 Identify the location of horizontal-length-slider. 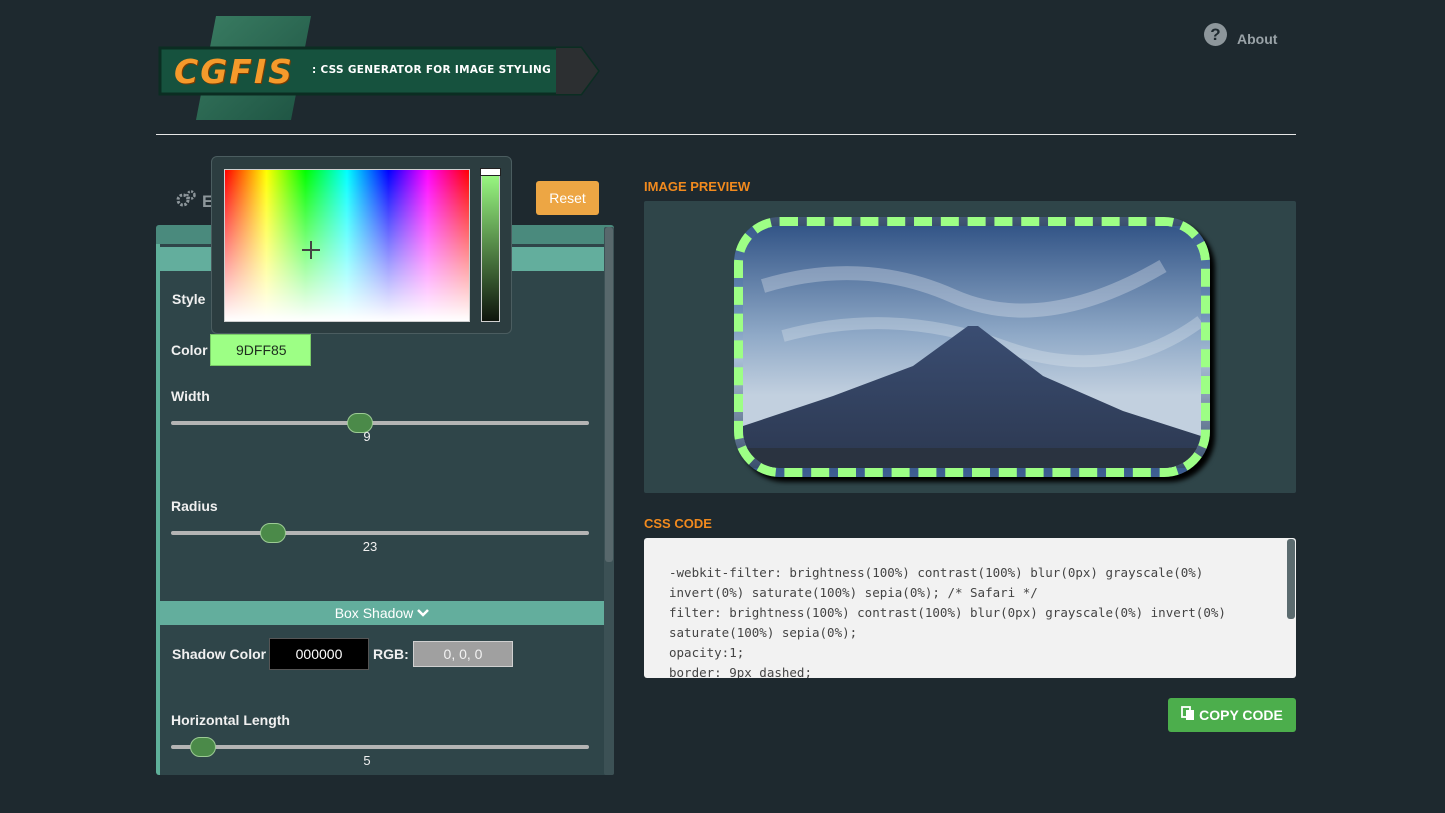
(380, 747).